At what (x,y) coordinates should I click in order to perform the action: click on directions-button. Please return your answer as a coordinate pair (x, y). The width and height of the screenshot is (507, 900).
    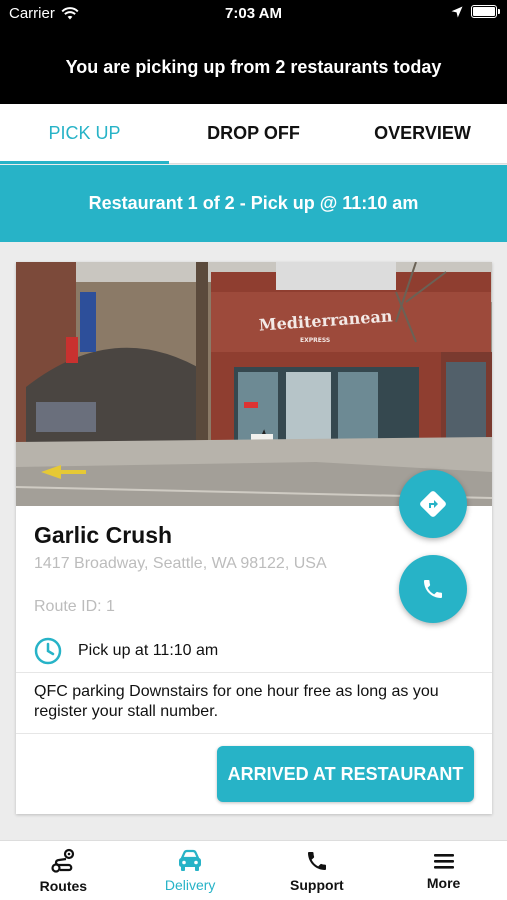
    Looking at the image, I should click on (433, 504).